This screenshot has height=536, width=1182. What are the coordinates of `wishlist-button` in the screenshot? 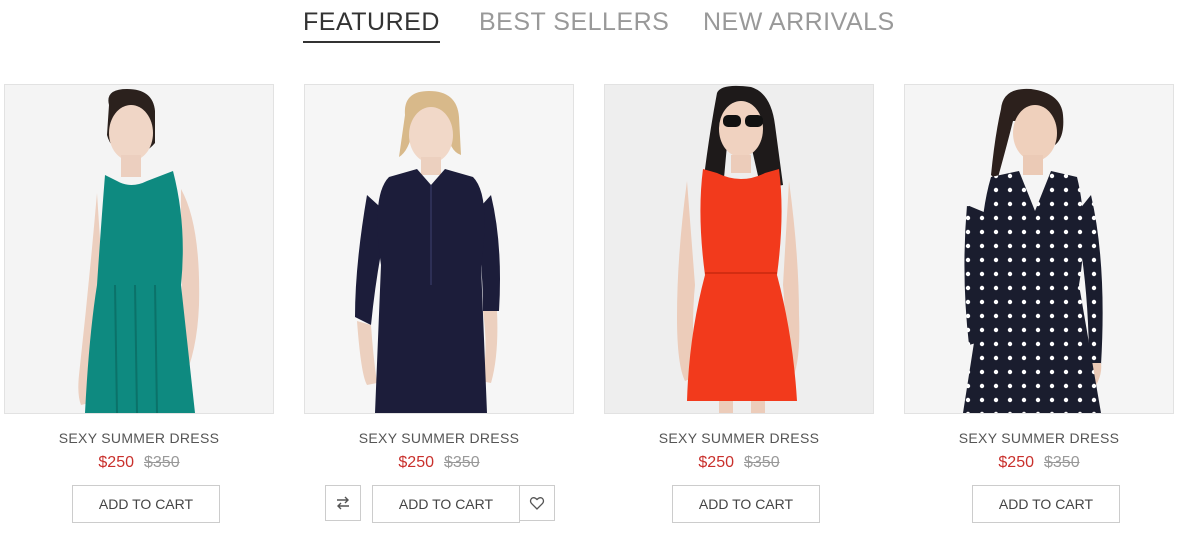 It's located at (537, 503).